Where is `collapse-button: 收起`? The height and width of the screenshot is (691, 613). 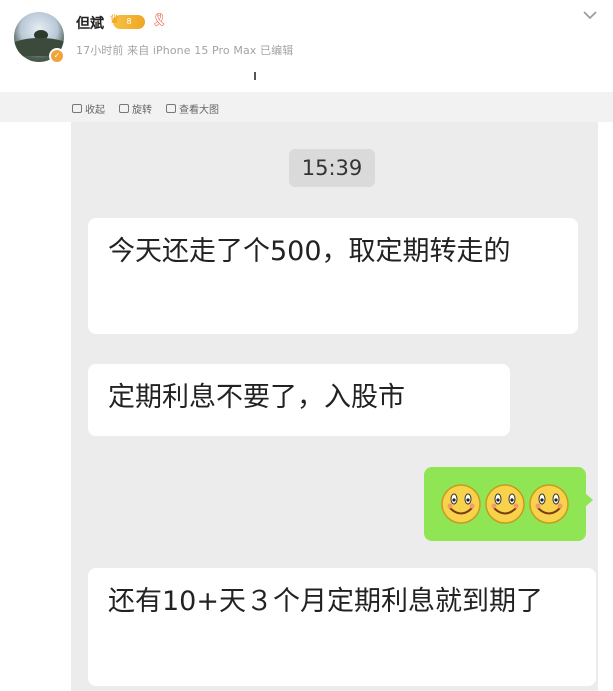 collapse-button: 收起 is located at coordinates (88, 108).